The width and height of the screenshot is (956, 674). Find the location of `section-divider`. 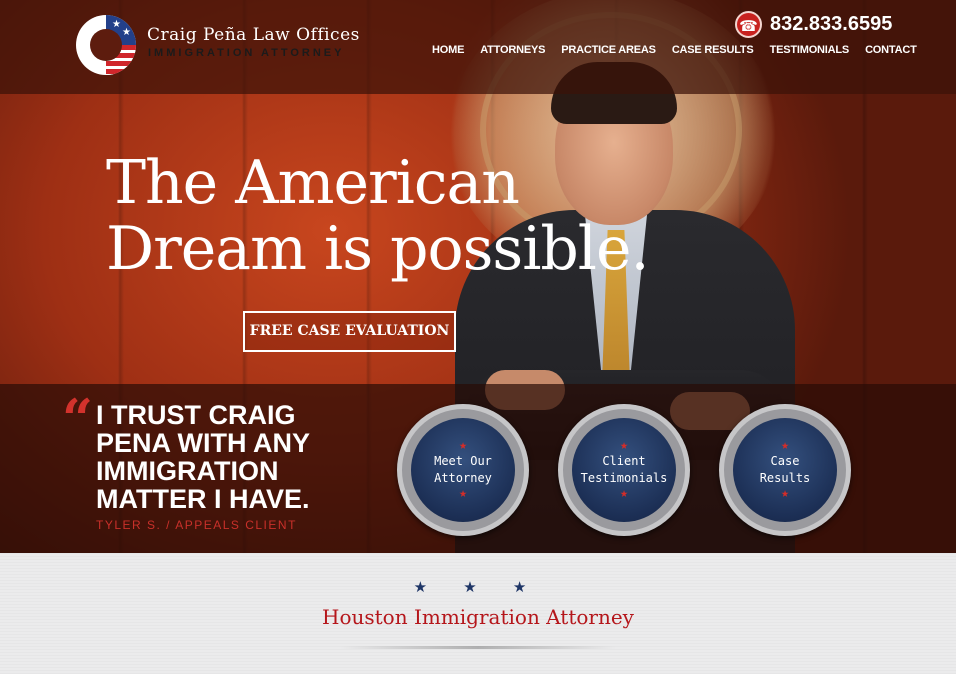

section-divider is located at coordinates (478, 647).